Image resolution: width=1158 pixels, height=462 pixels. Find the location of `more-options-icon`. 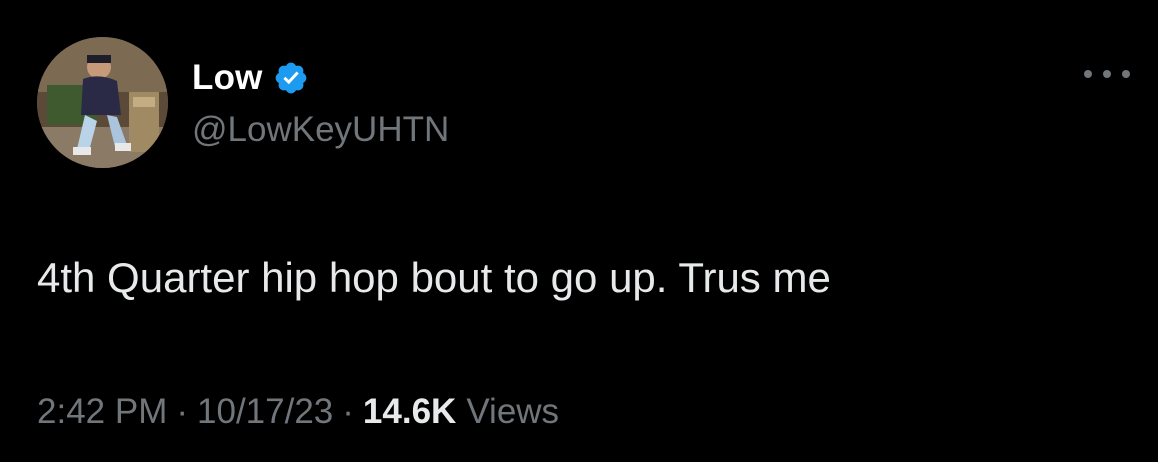

more-options-icon is located at coordinates (1107, 74).